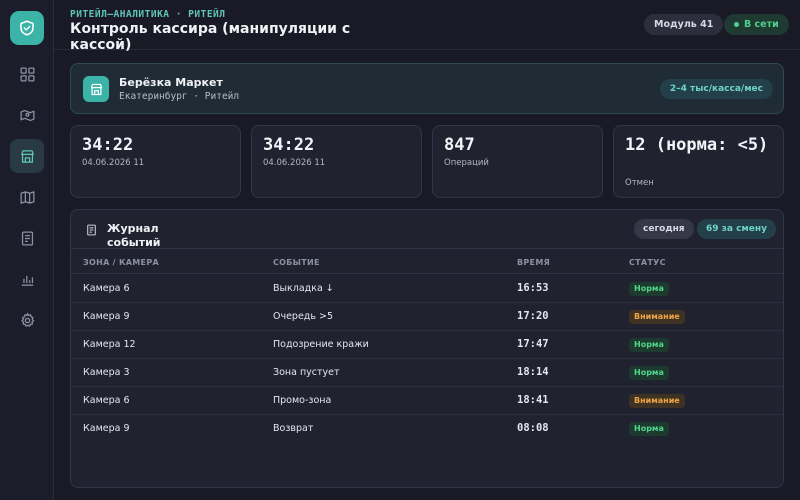 The image size is (800, 500). I want to click on bar-chart-icon, so click(27, 280).